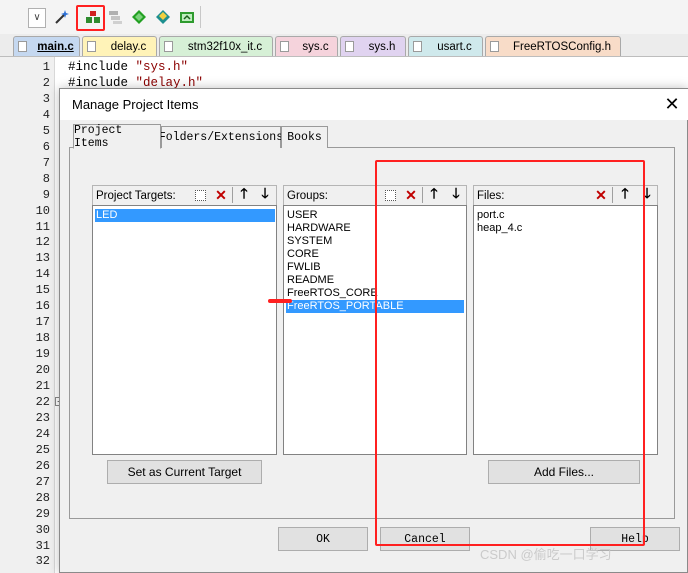 The image size is (688, 573). Describe the element at coordinates (553, 46) in the screenshot. I see `tab-freertosconfig-h: FreeRTOSConfig.h` at that location.